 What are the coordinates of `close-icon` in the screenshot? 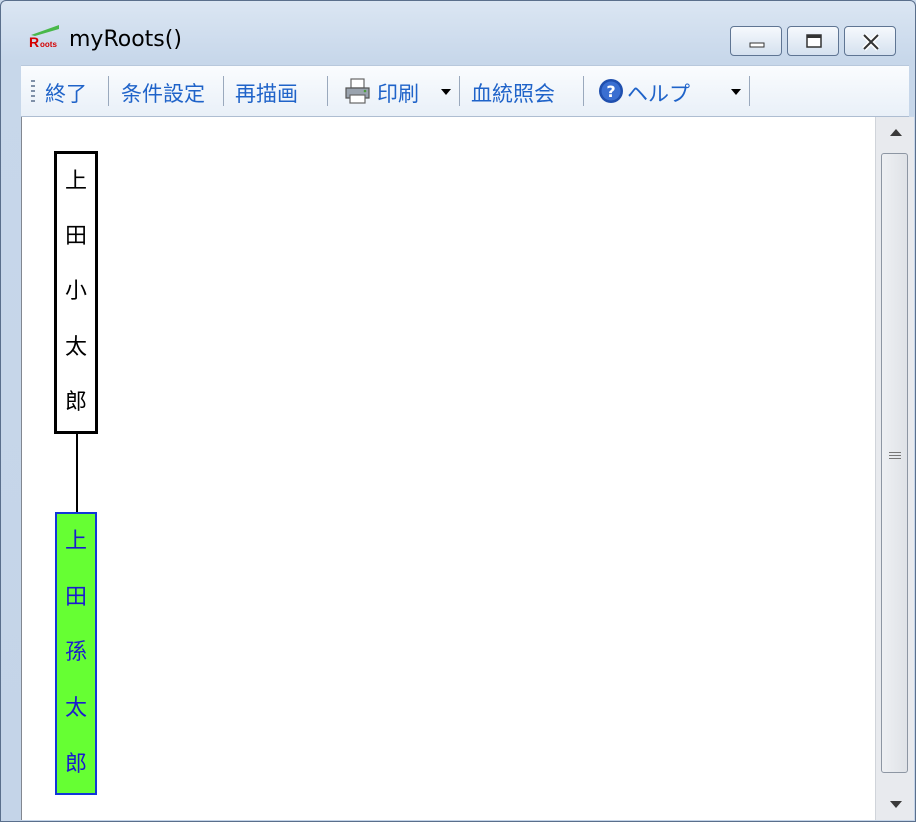 It's located at (871, 42).